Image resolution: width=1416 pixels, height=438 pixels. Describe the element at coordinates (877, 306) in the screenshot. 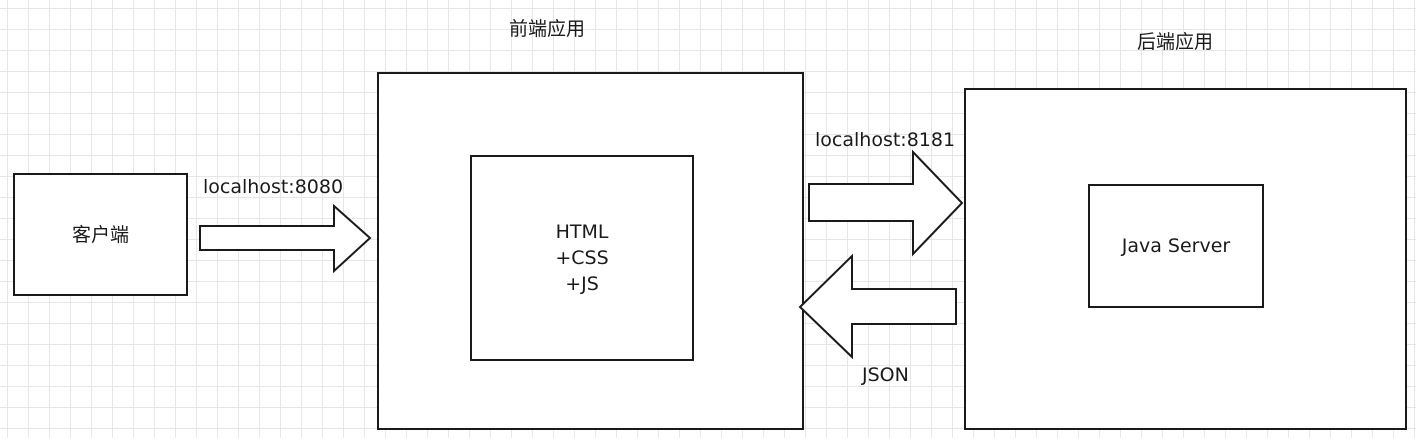

I see `backend-to-frontend-arrow` at that location.